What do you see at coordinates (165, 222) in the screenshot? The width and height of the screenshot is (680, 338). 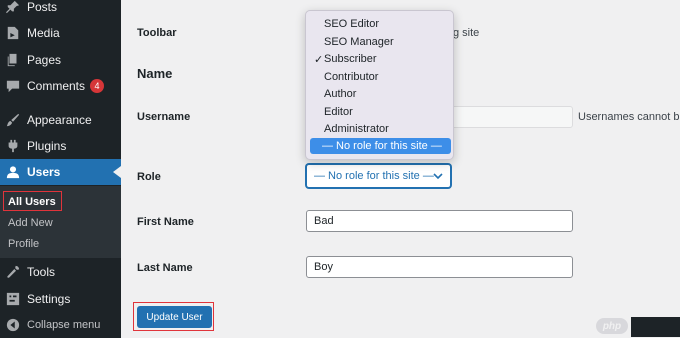 I see `first-name-label: First Name` at bounding box center [165, 222].